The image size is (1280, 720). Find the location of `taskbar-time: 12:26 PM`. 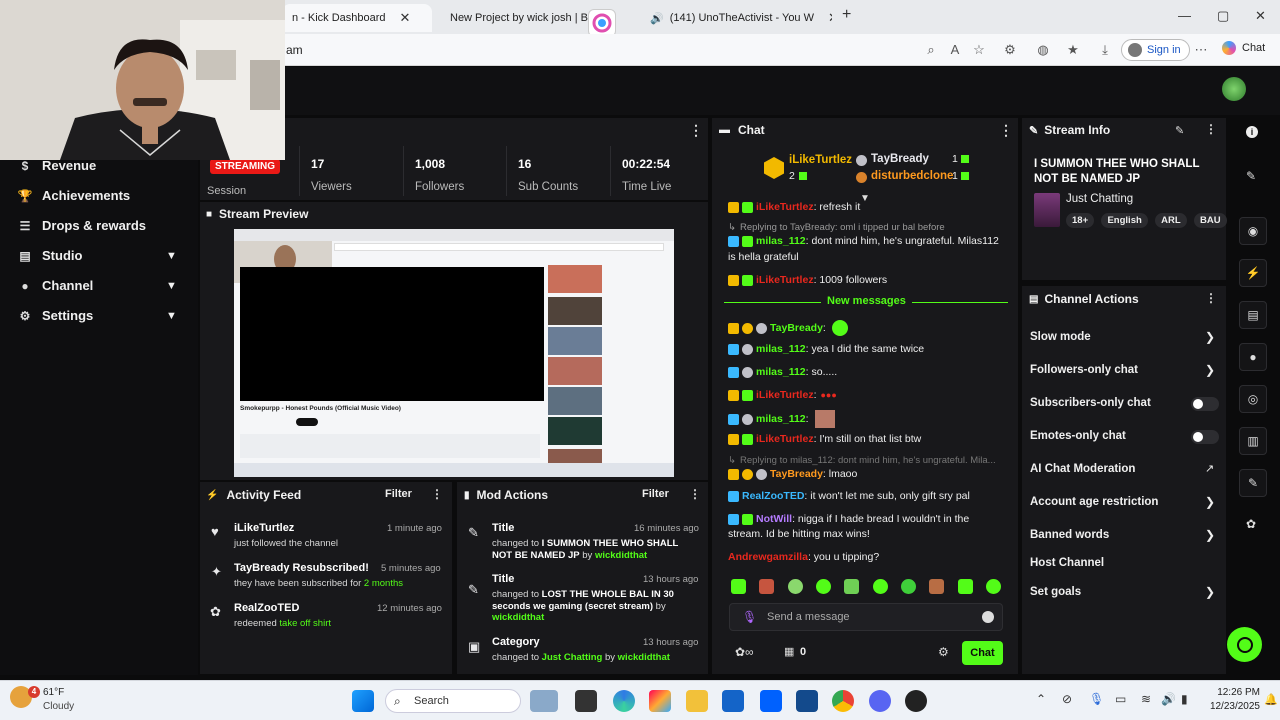

taskbar-time: 12:26 PM is located at coordinates (1235, 692).